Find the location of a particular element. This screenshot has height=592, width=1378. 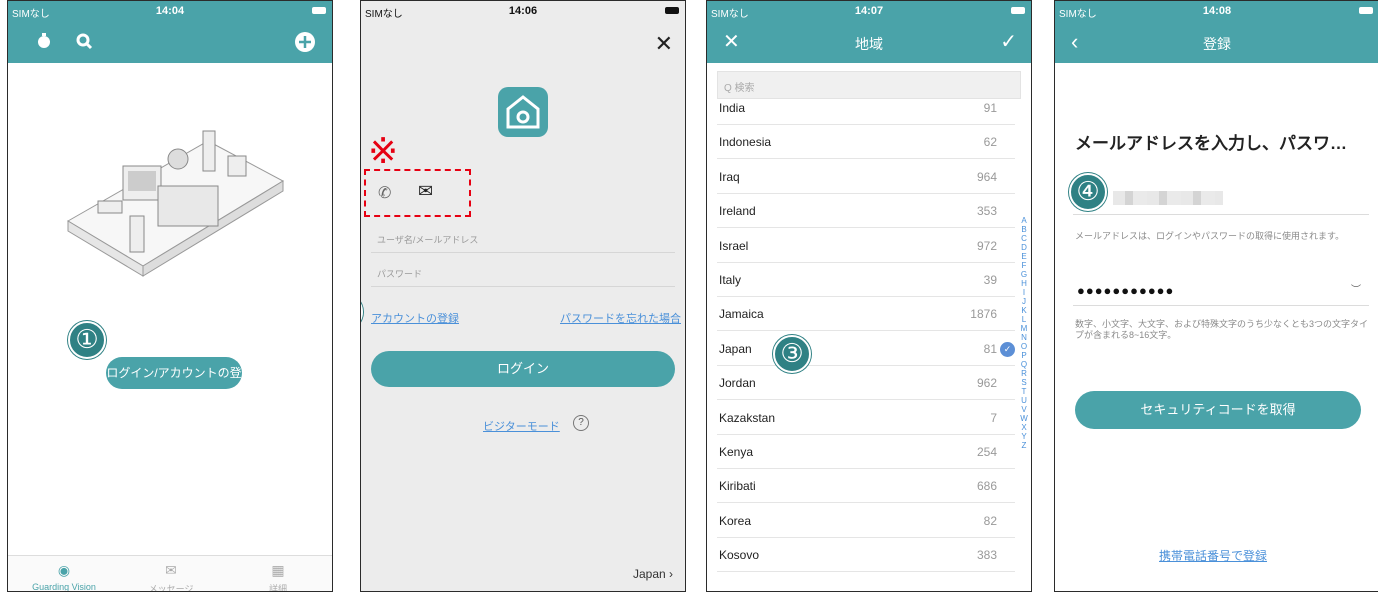

password-input: ●●●●●●●●●●● is located at coordinates (1125, 290).